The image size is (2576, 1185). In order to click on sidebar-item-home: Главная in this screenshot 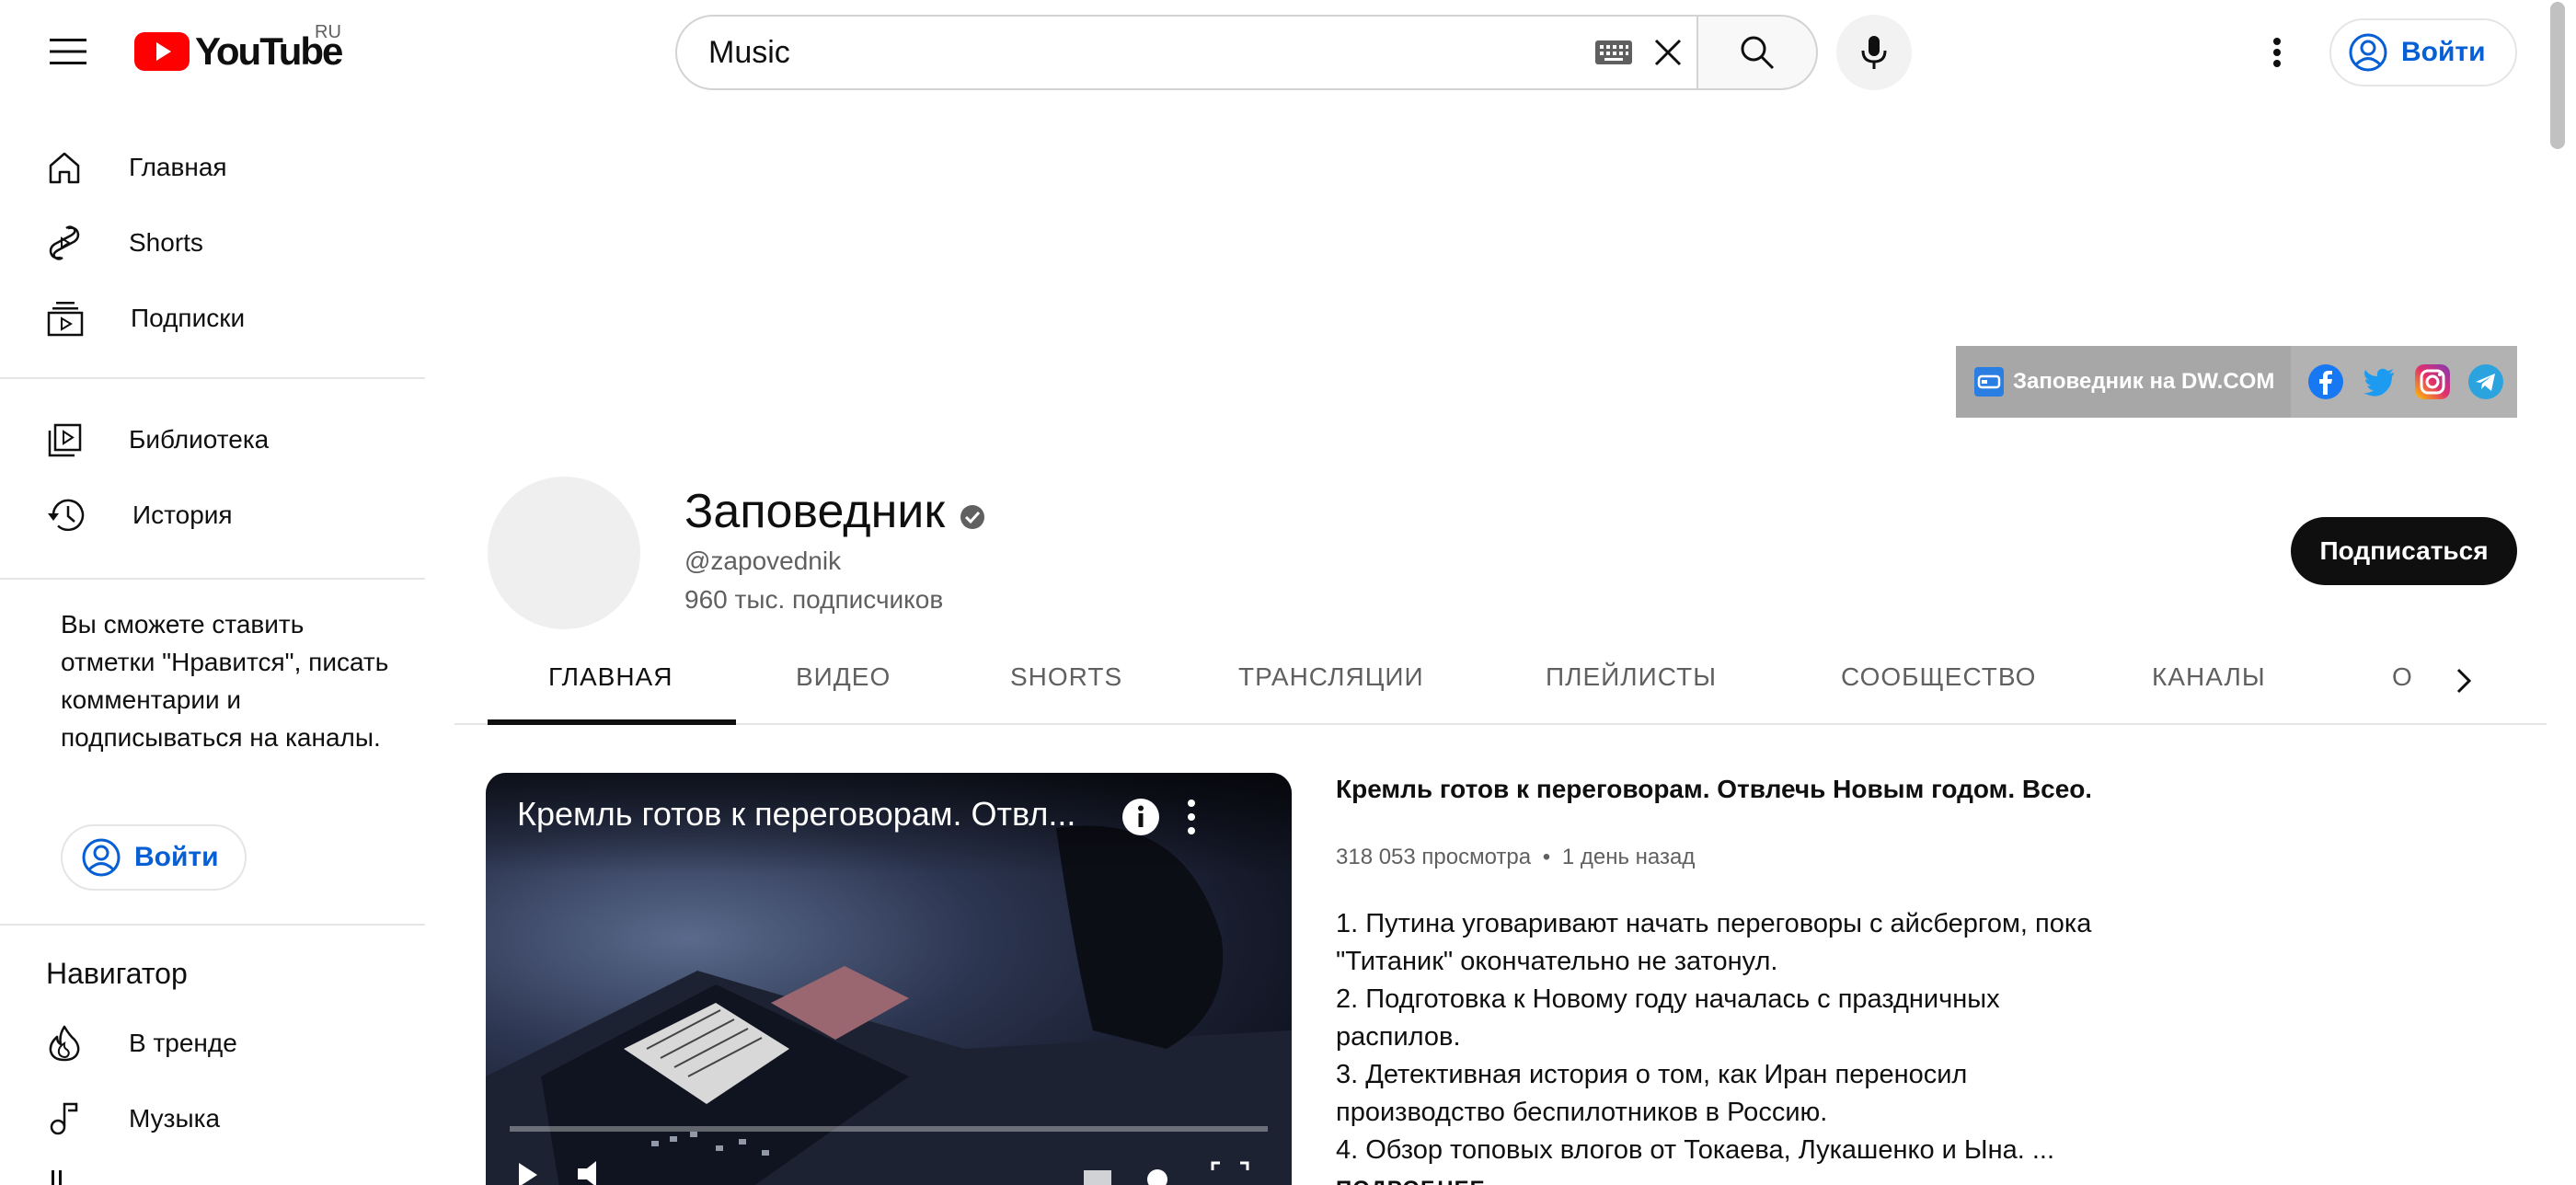, I will do `click(221, 167)`.